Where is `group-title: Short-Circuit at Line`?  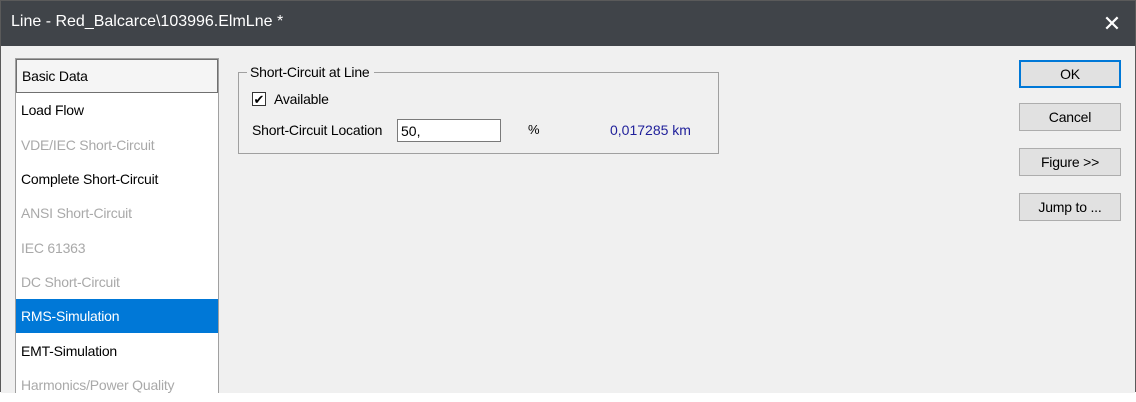 group-title: Short-Circuit at Line is located at coordinates (310, 72).